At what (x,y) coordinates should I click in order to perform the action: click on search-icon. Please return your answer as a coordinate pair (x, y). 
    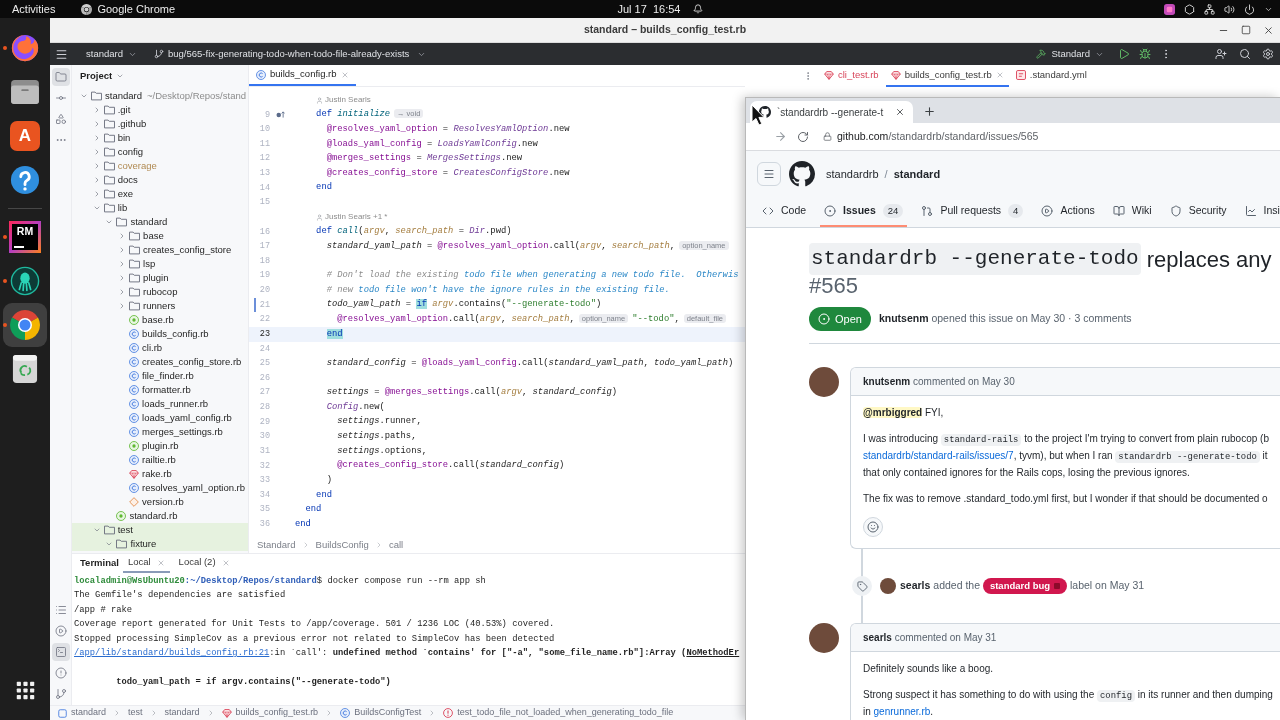
    Looking at the image, I should click on (1245, 54).